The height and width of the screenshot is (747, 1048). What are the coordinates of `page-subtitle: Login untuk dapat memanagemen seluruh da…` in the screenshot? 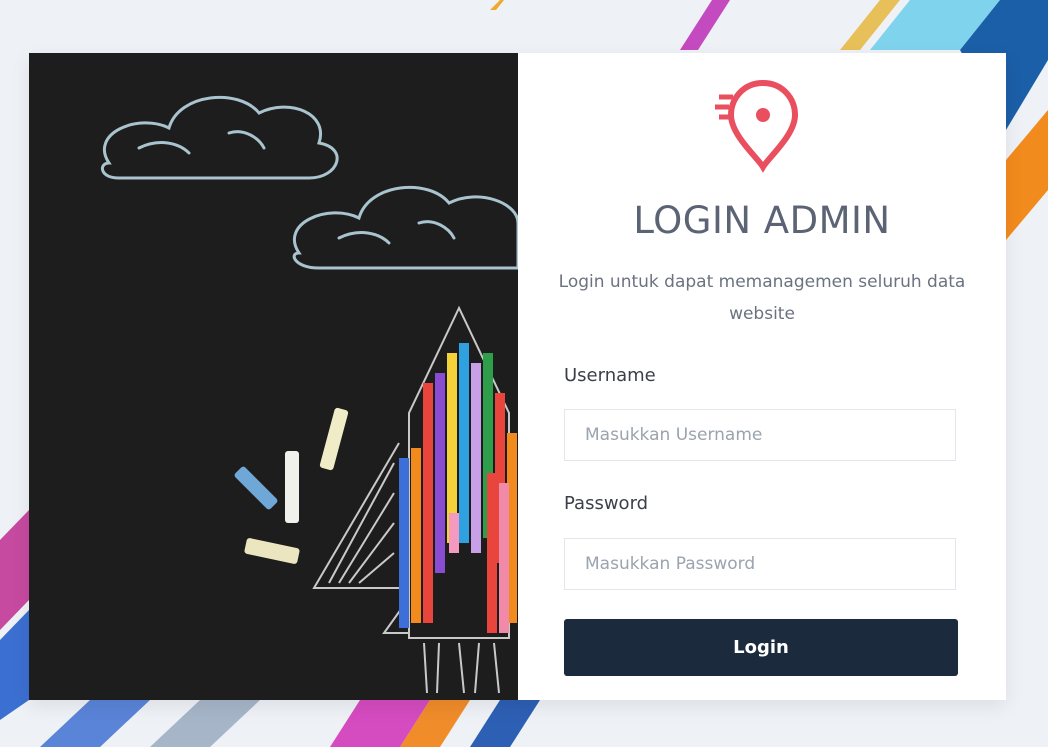 It's located at (762, 298).